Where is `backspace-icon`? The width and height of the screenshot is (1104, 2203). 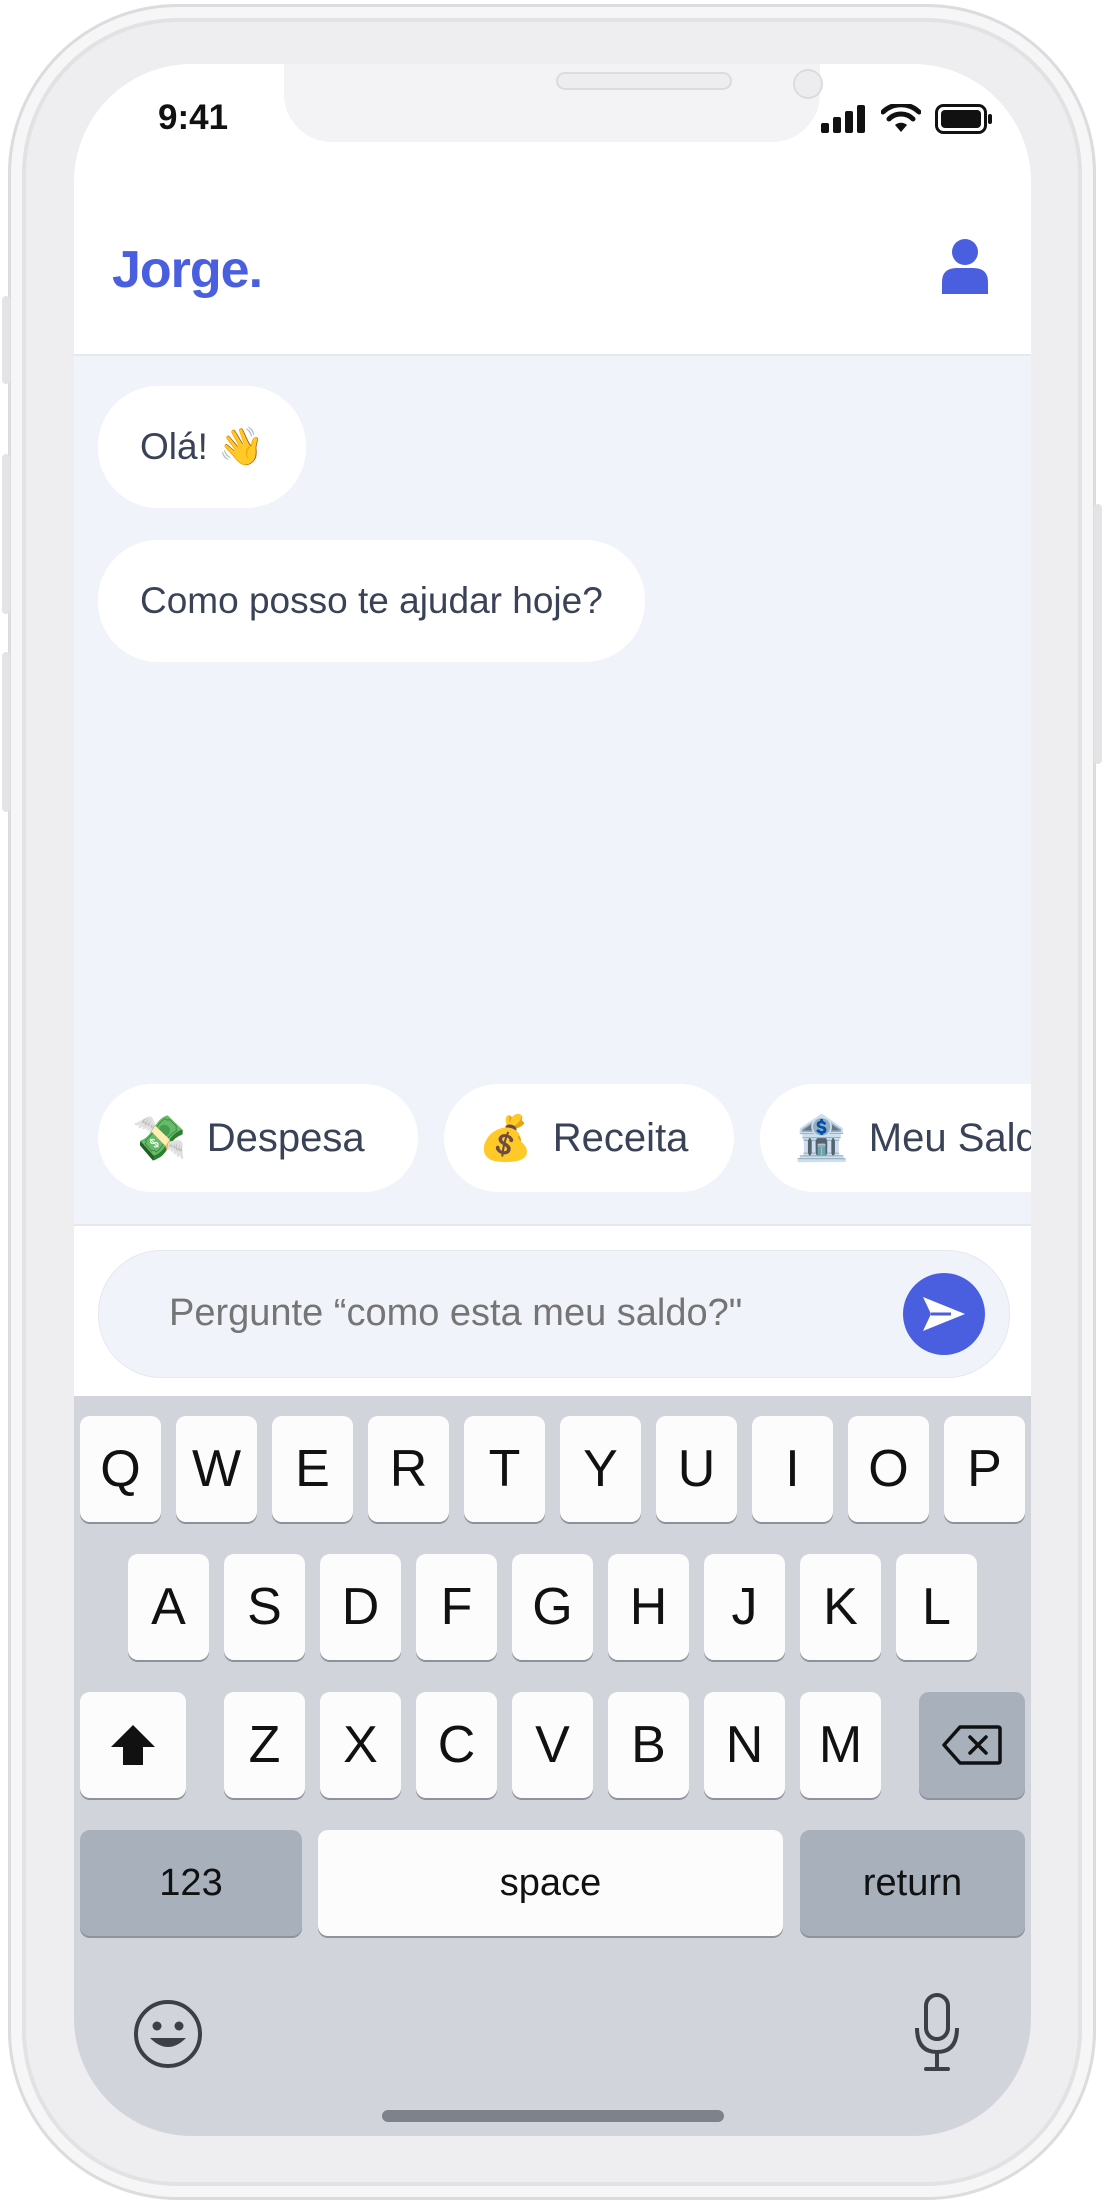
backspace-icon is located at coordinates (972, 1745).